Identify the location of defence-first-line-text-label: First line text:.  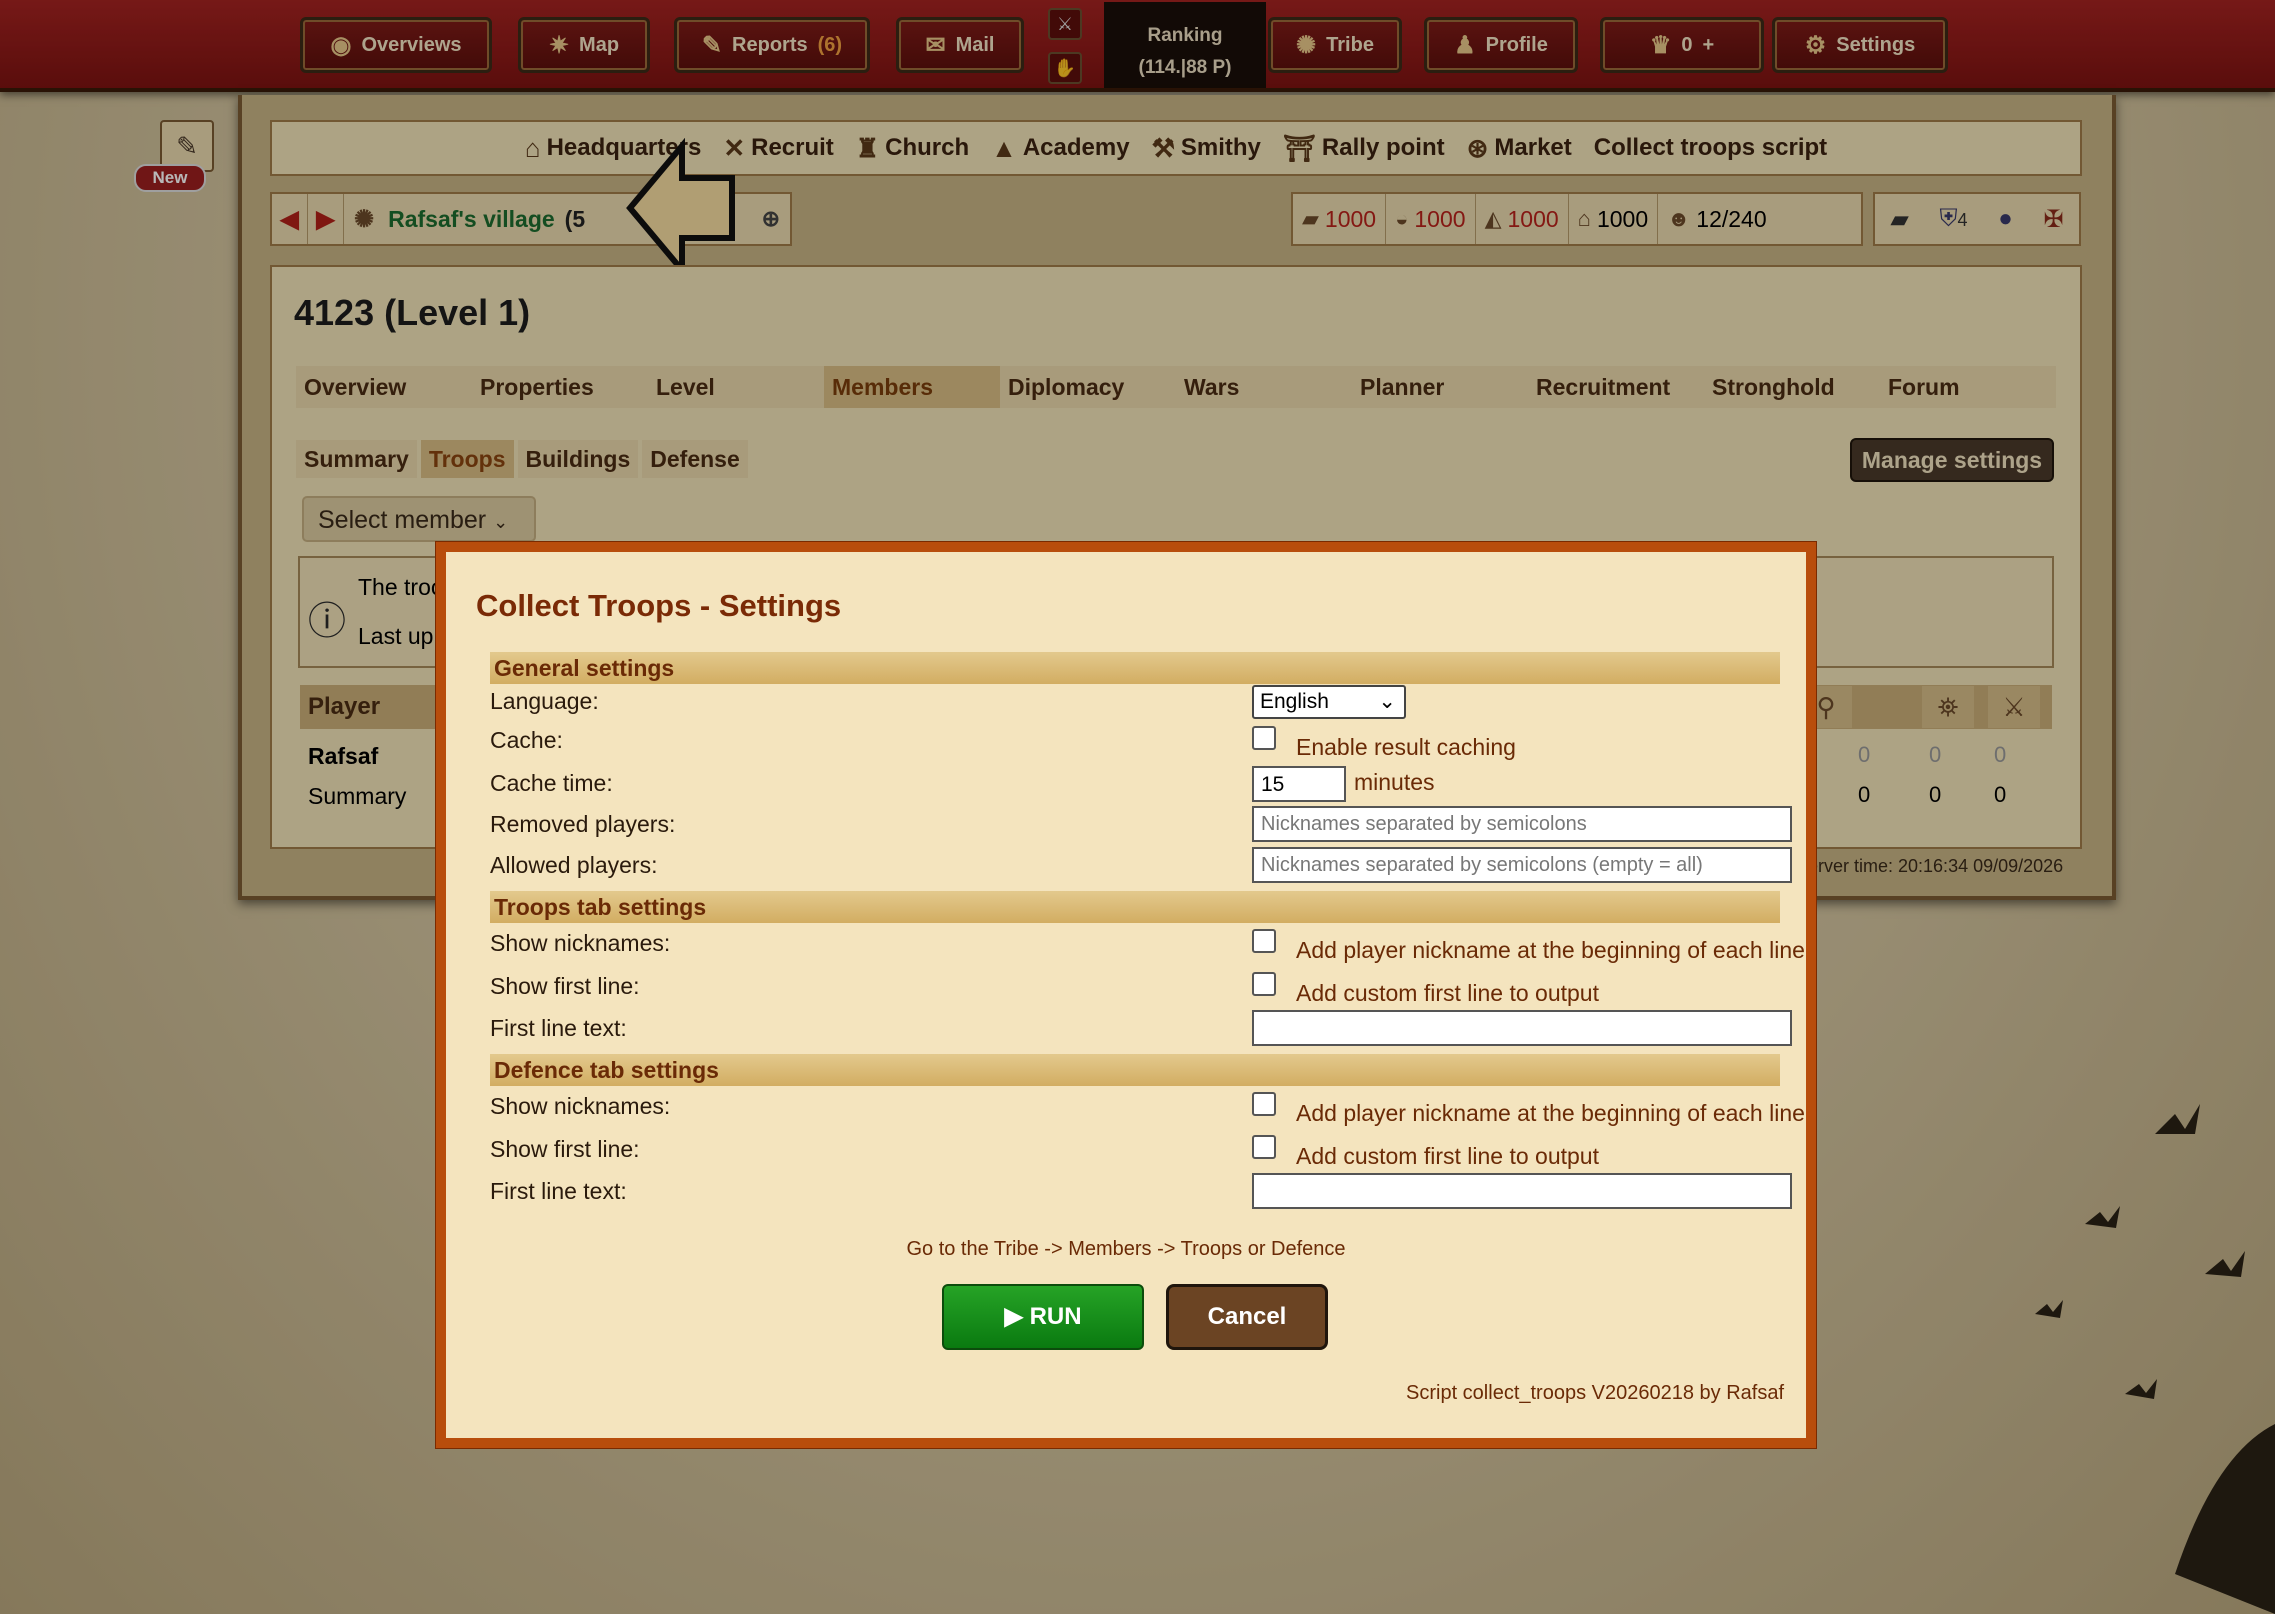
(558, 1191).